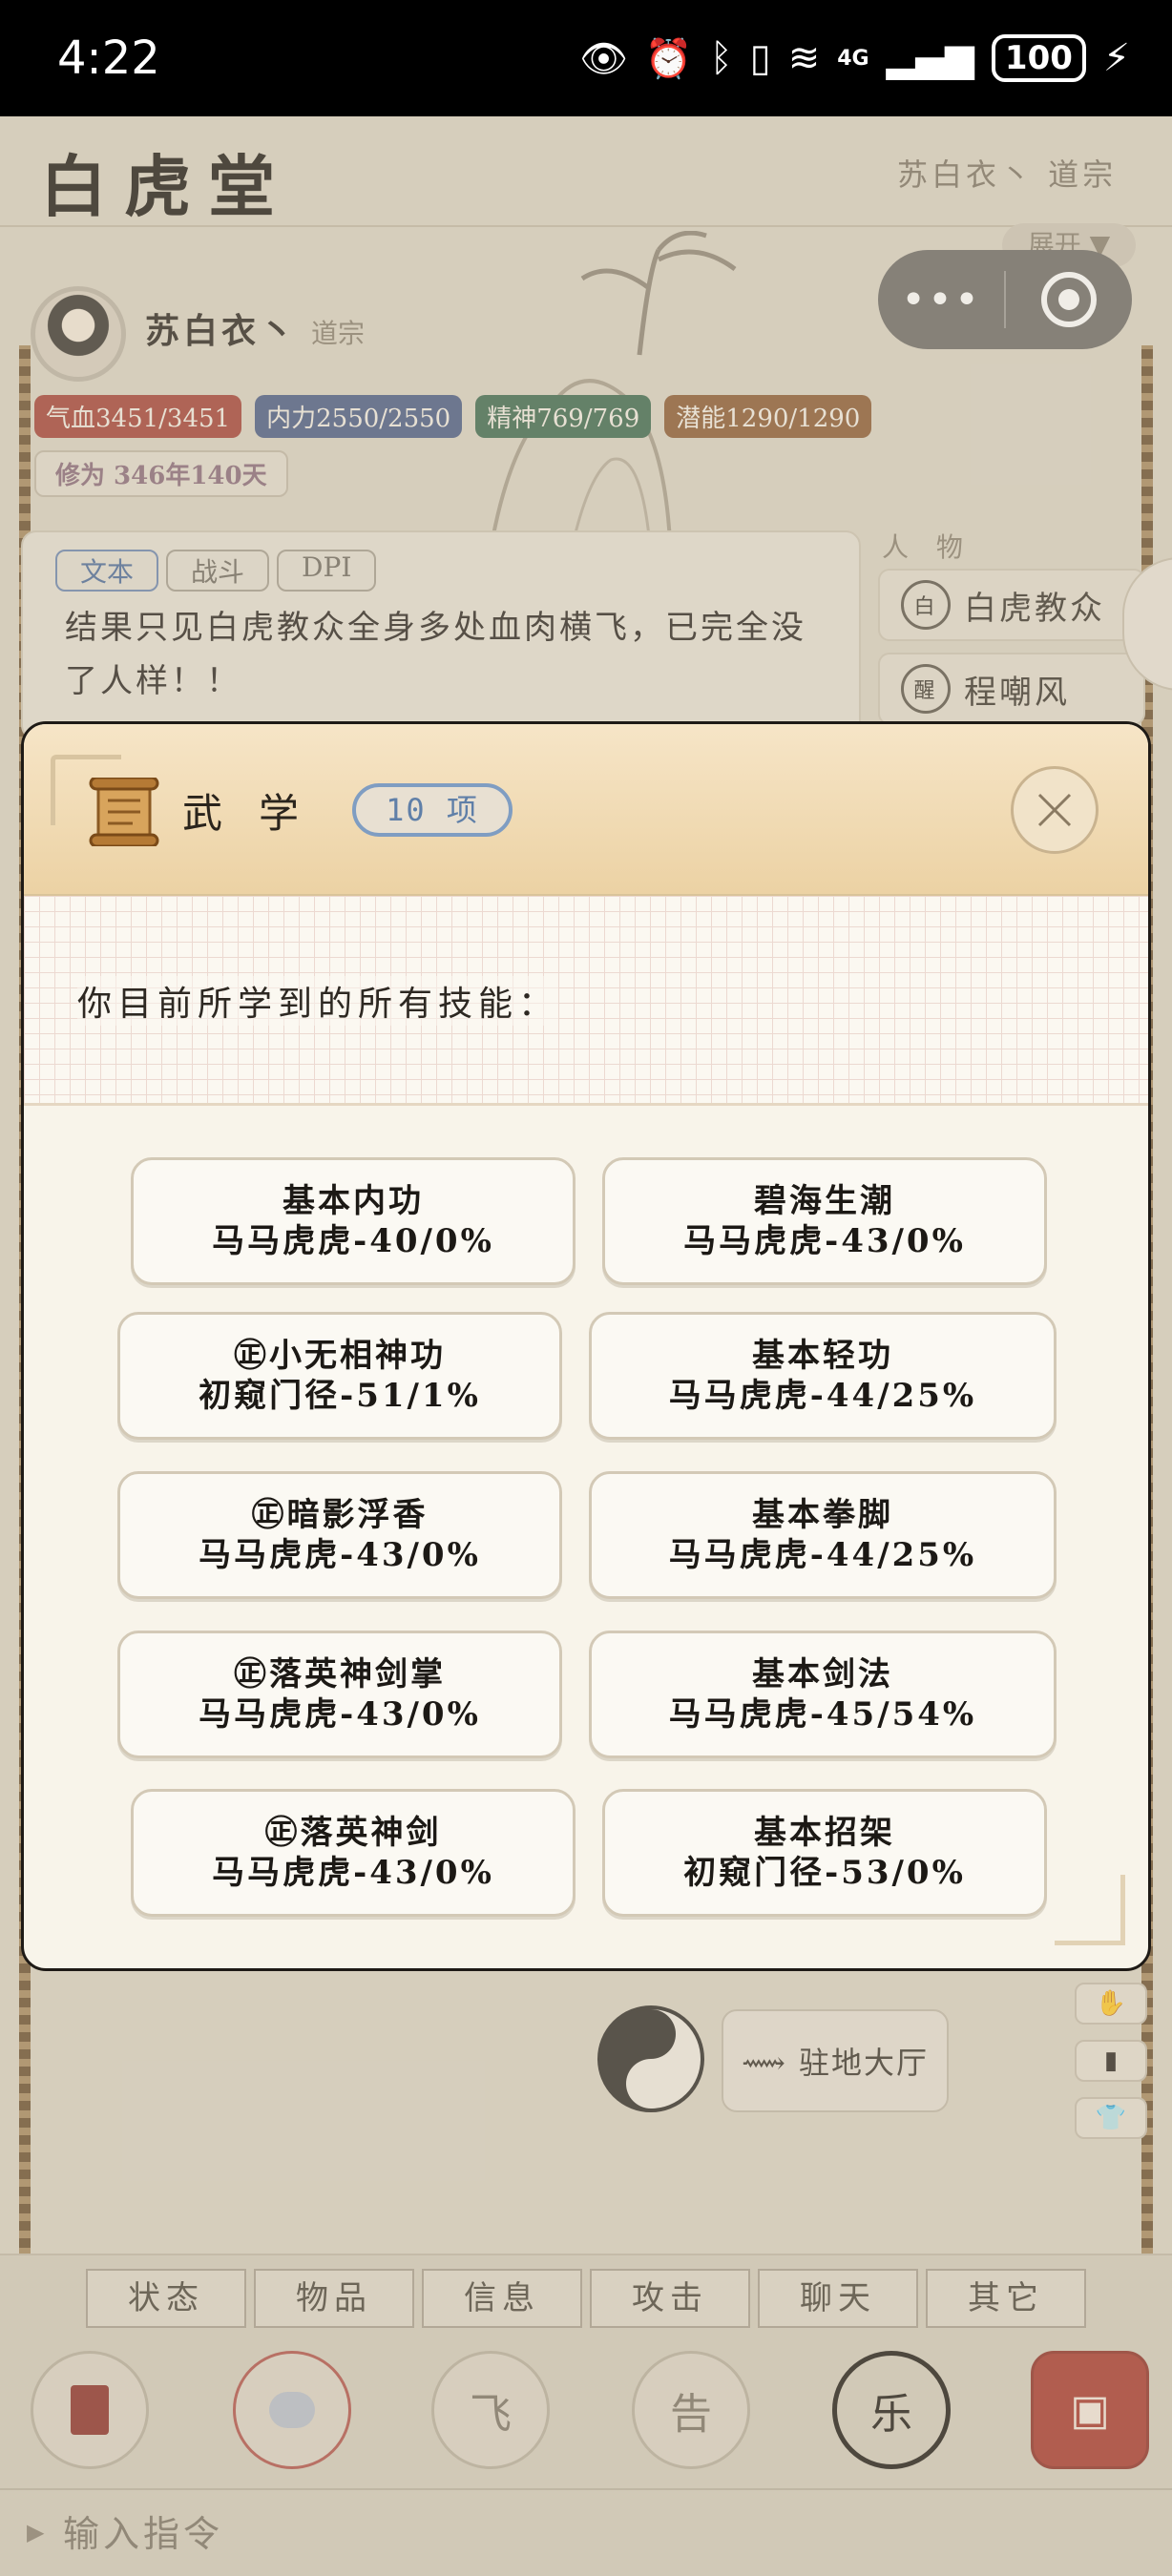 This screenshot has height=2576, width=1172. I want to click on wifi-icon: ≋, so click(804, 58).